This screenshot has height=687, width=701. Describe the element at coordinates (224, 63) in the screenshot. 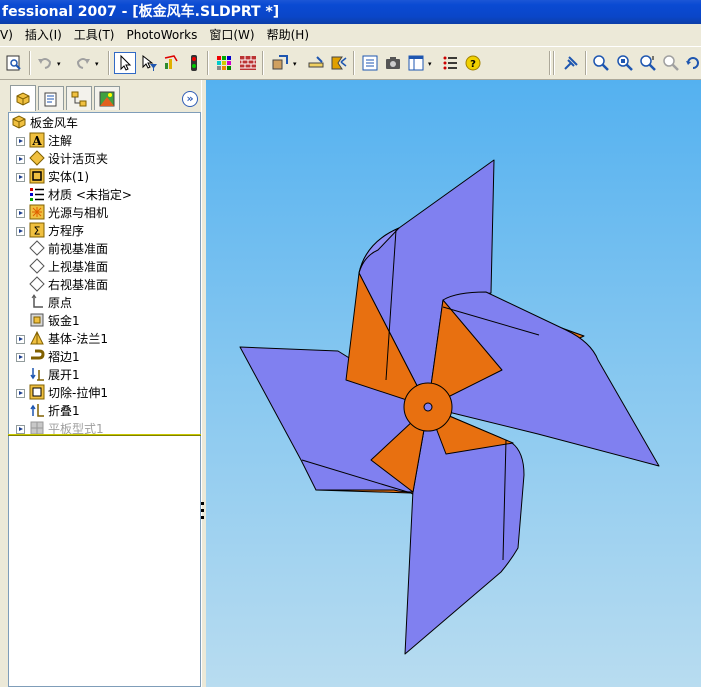

I see `options-grid-icon` at that location.